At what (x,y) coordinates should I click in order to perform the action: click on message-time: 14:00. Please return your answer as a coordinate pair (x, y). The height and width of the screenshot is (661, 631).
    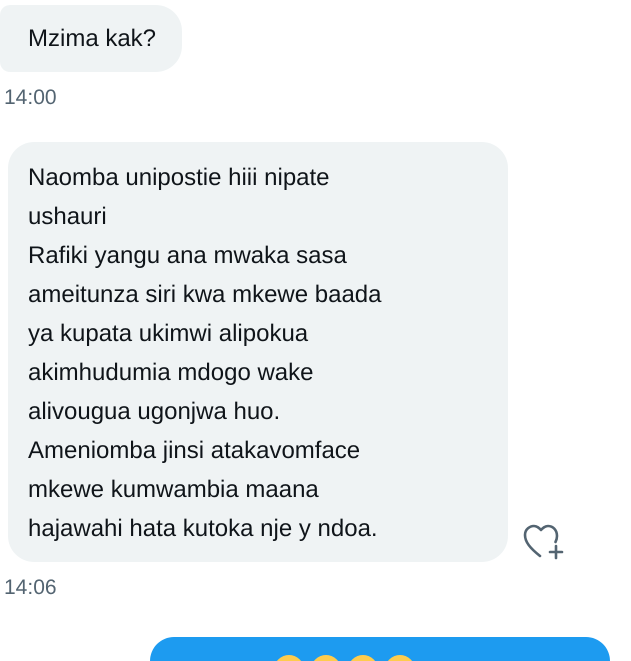
    Looking at the image, I should click on (31, 98).